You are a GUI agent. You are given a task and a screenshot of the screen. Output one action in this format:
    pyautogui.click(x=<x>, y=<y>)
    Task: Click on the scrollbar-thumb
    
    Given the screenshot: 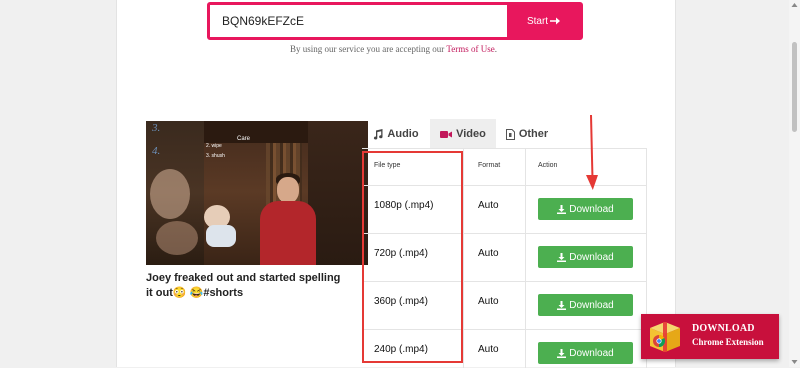 What is the action you would take?
    pyautogui.click(x=794, y=87)
    